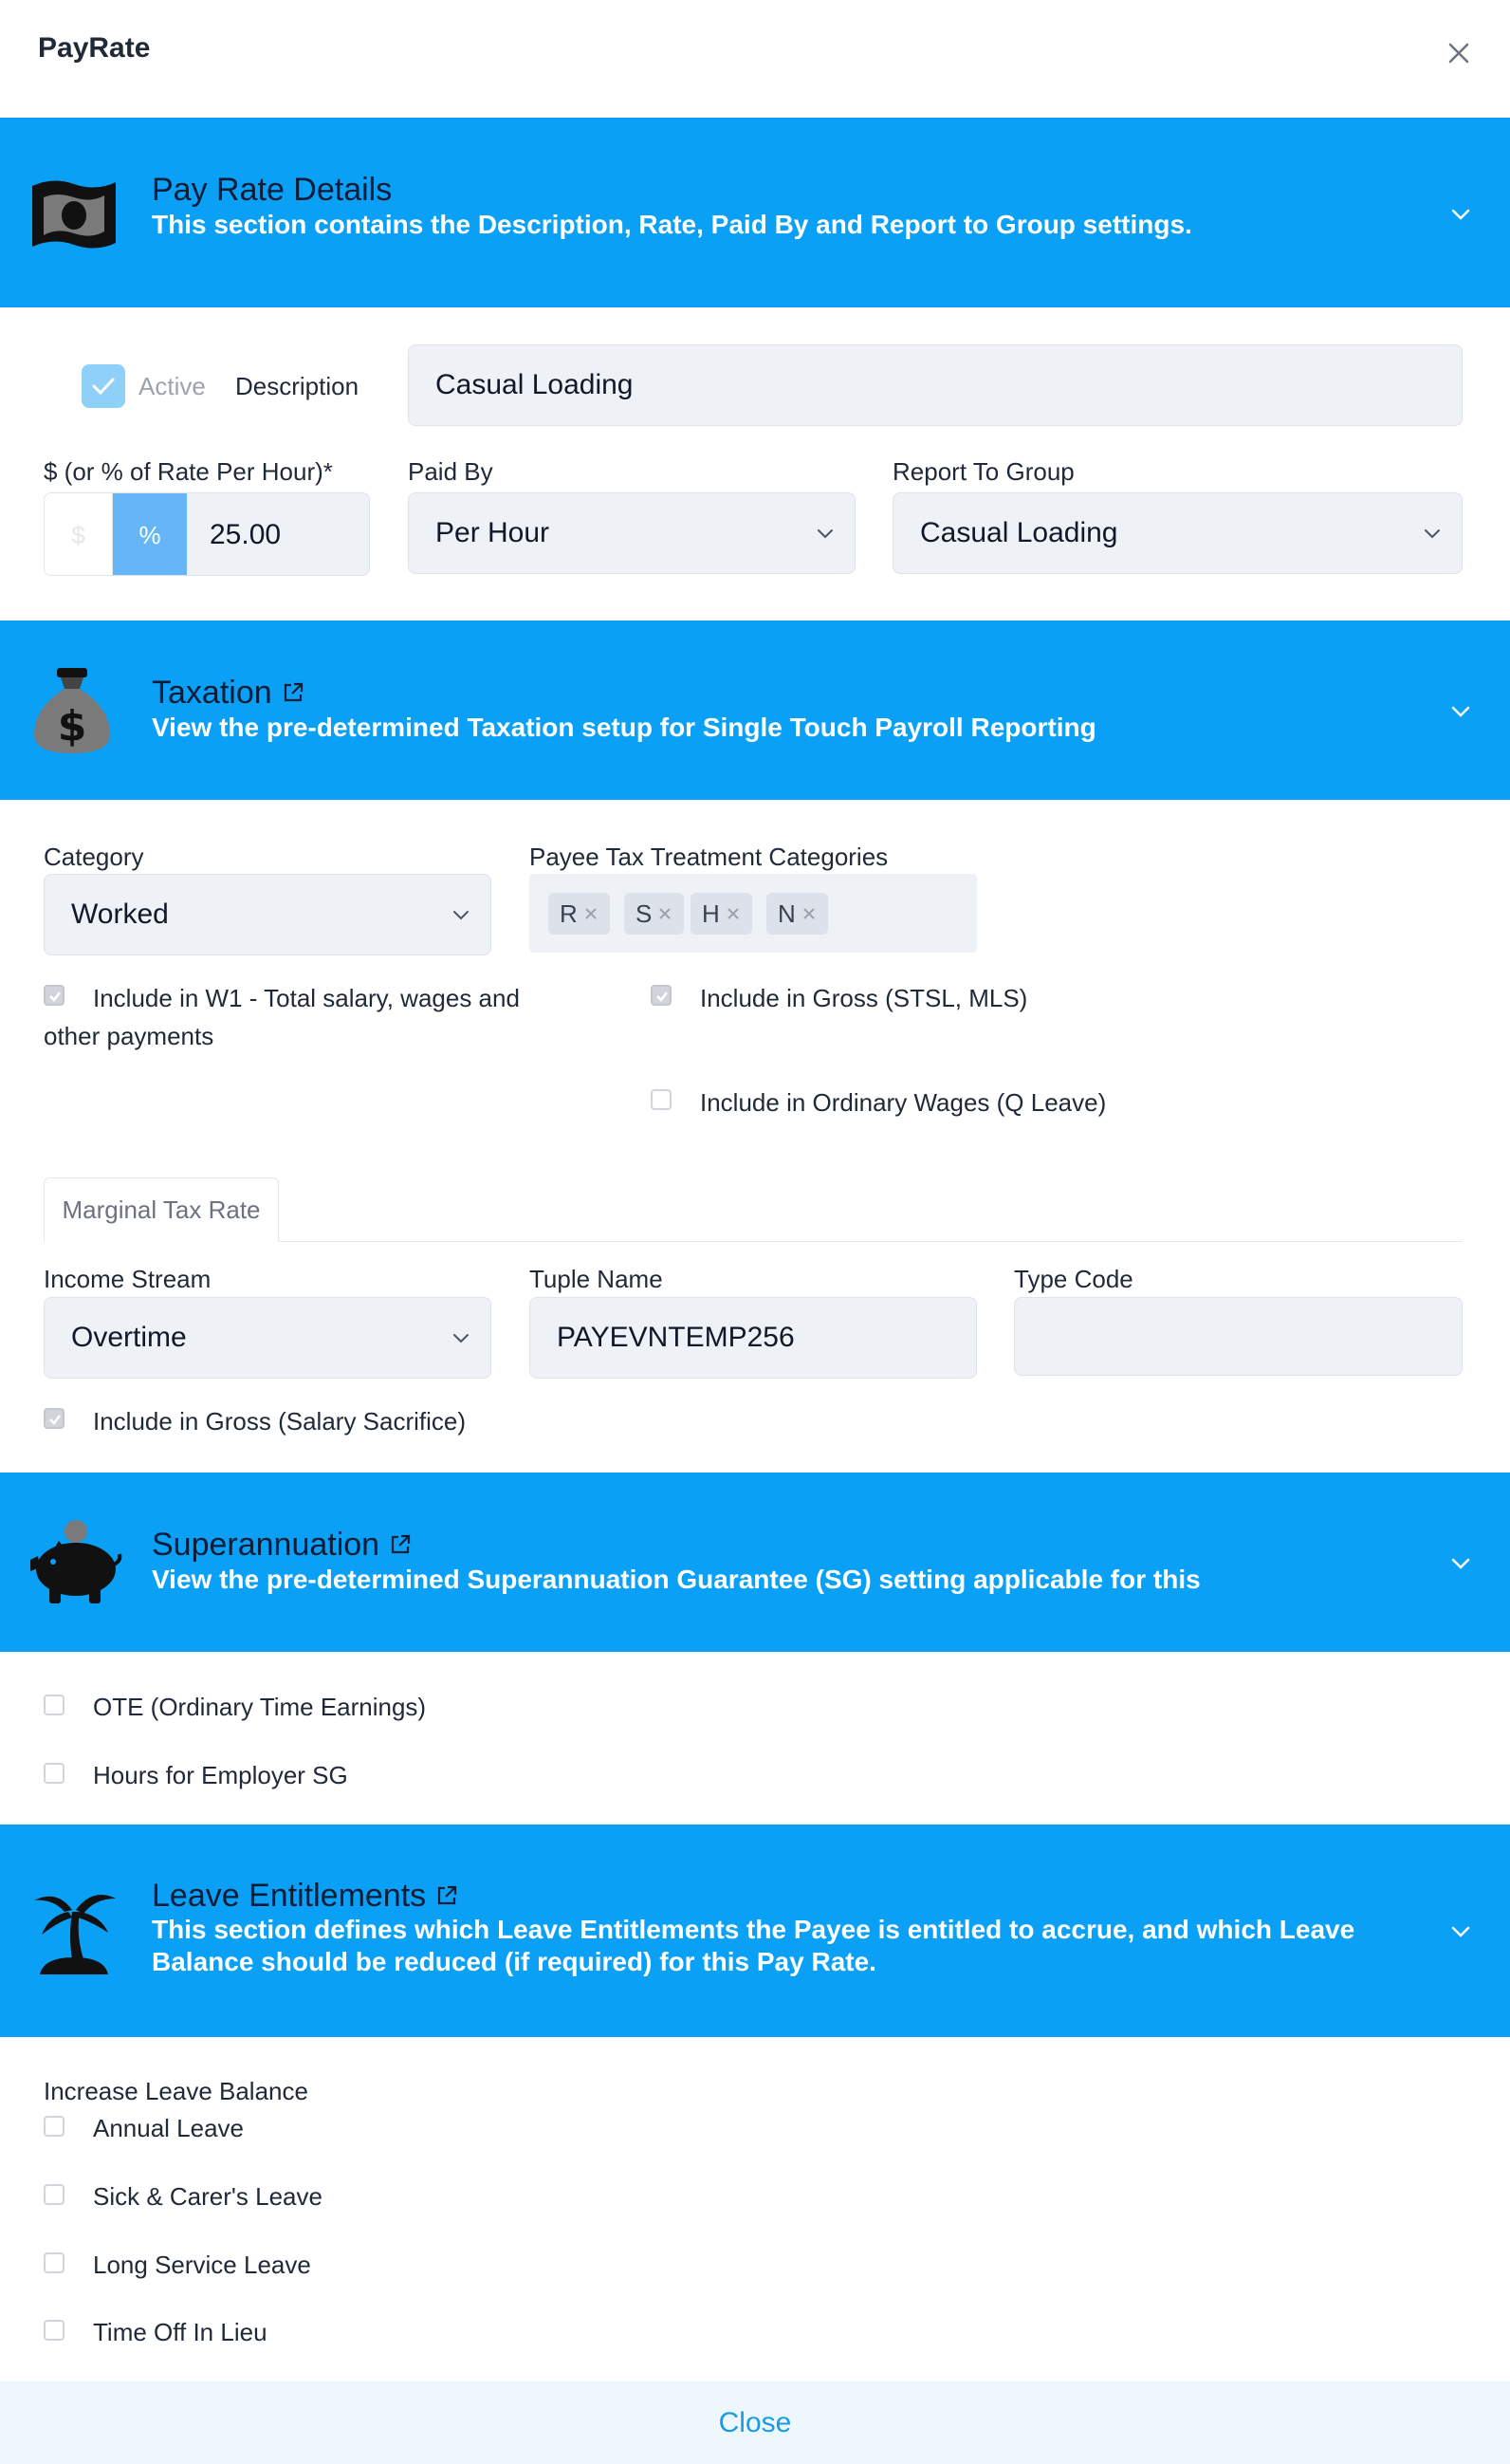 The image size is (1510, 2464). I want to click on treatment-chip: H, so click(722, 914).